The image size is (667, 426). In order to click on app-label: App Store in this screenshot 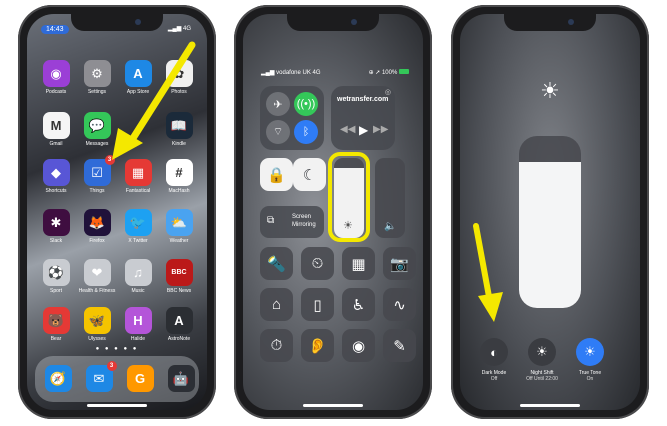, I will do `click(138, 92)`.